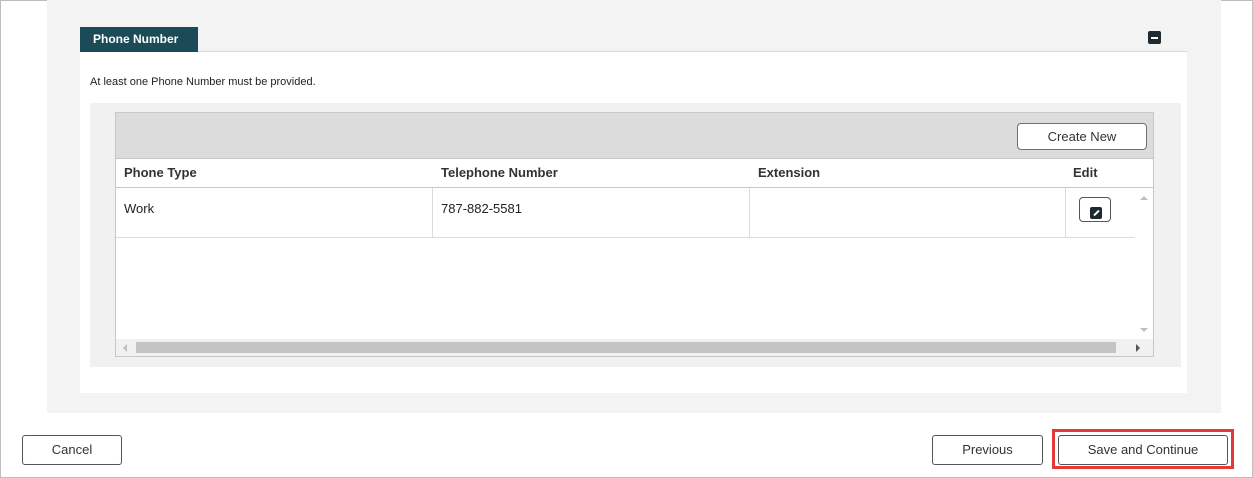 This screenshot has width=1253, height=478. I want to click on cell-telephone-number: 787-882-5581, so click(591, 212).